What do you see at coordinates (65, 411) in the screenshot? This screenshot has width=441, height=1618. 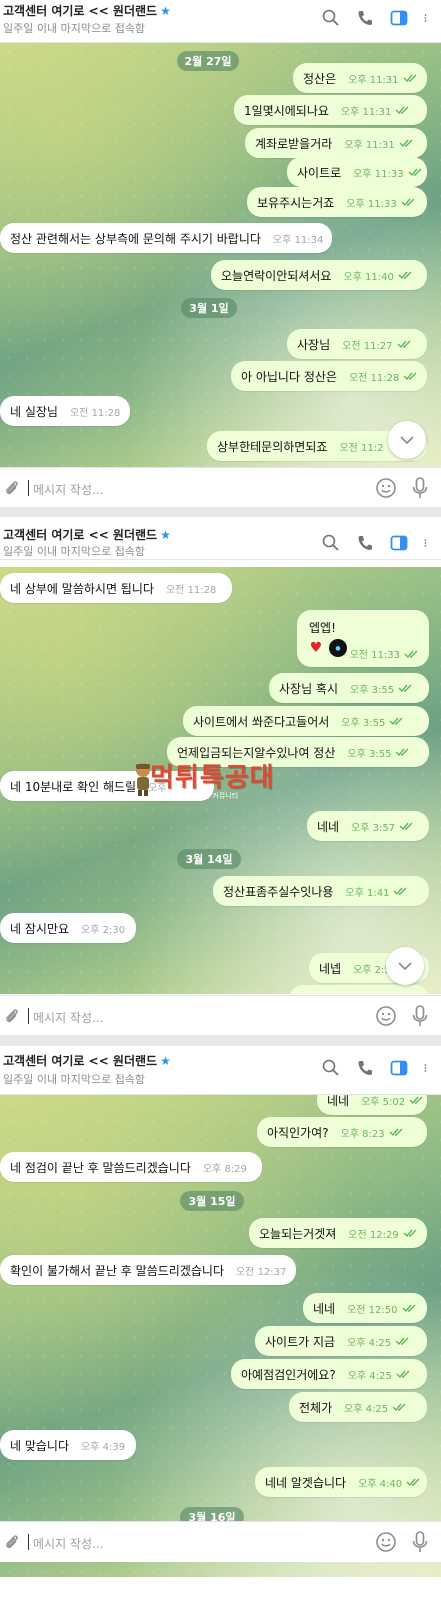 I see `incoming-message: 네 실장님 오전 11:28` at bounding box center [65, 411].